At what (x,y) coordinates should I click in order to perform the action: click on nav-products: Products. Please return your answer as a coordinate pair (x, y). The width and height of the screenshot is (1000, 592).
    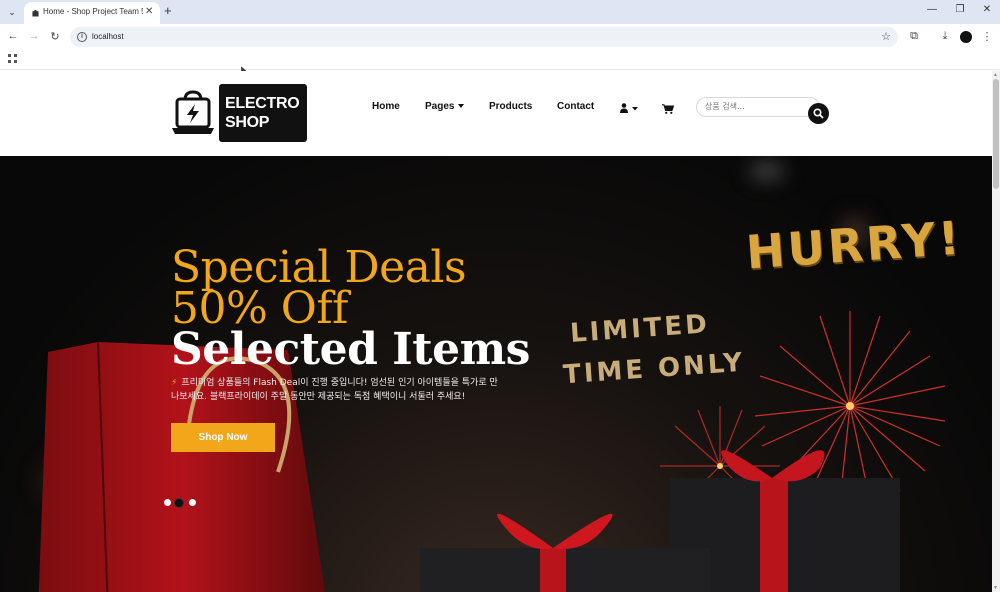
    Looking at the image, I should click on (510, 106).